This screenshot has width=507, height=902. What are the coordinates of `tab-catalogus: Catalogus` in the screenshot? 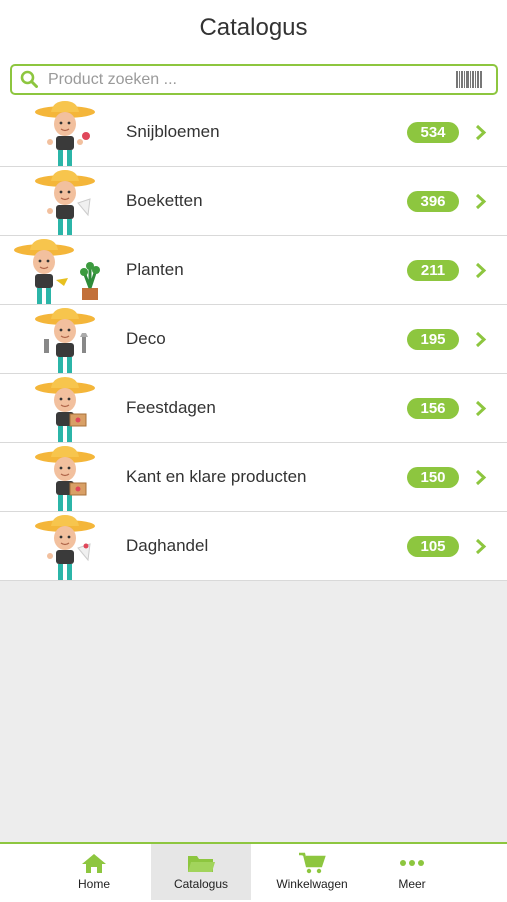 It's located at (201, 872).